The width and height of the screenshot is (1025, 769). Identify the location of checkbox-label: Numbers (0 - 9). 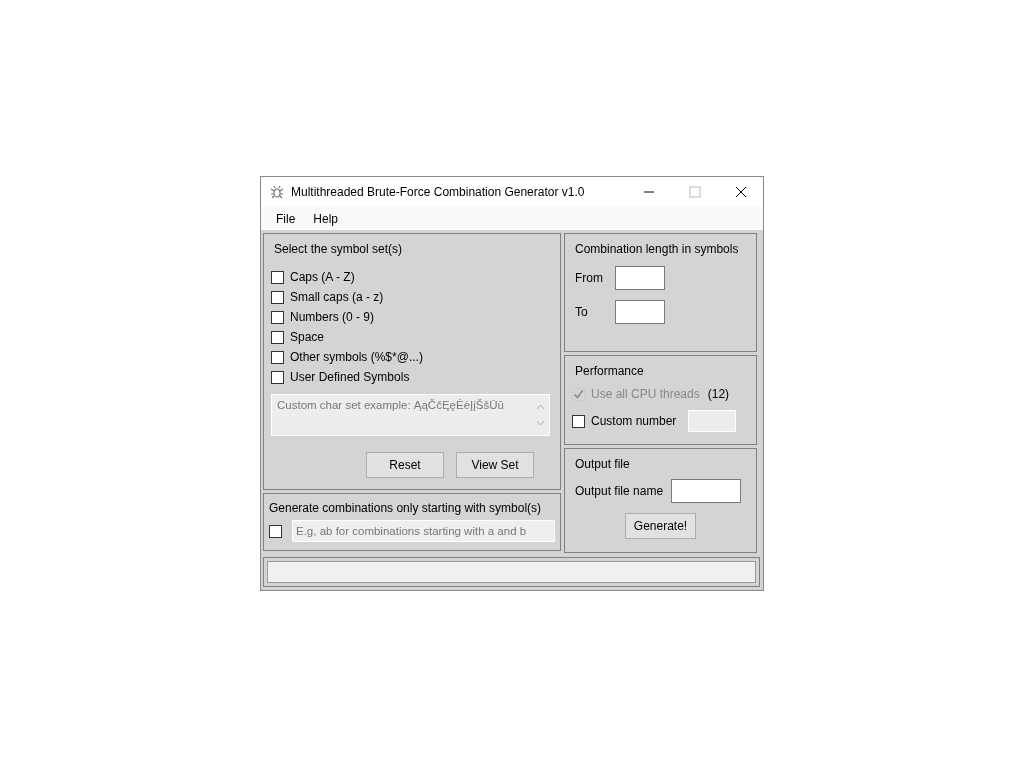
(332, 317).